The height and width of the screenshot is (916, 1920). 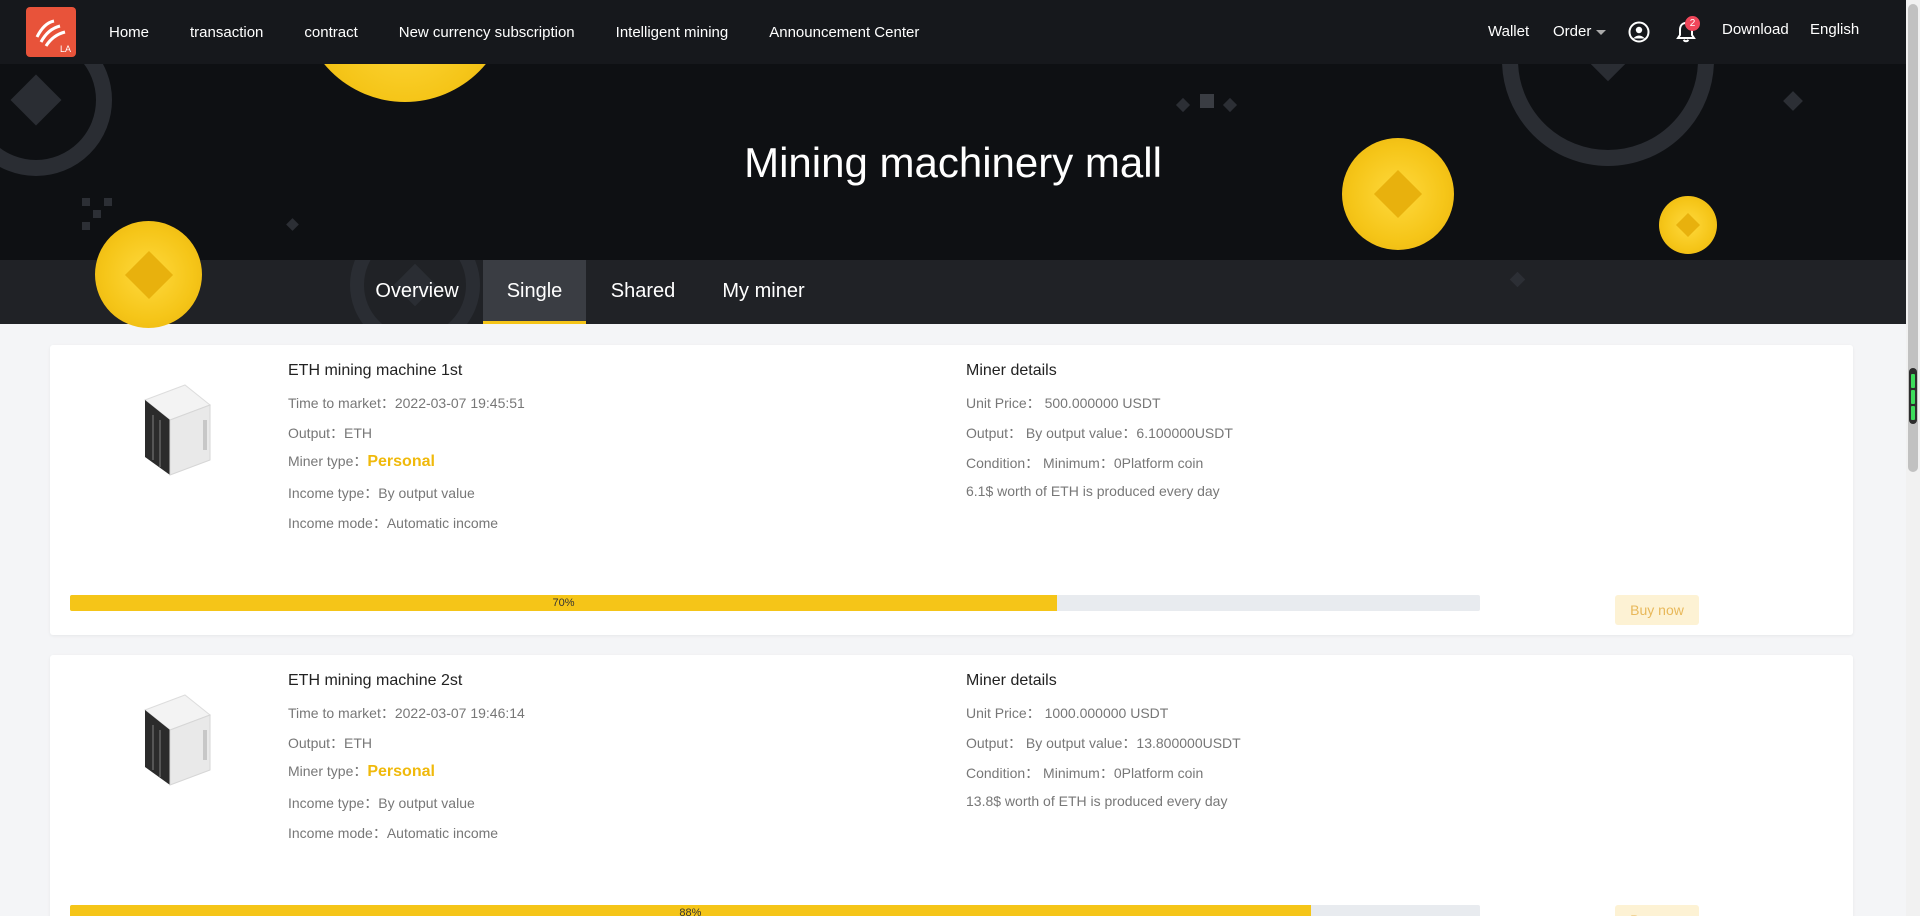 What do you see at coordinates (775, 603) in the screenshot?
I see `sales-progress-bar: 70%` at bounding box center [775, 603].